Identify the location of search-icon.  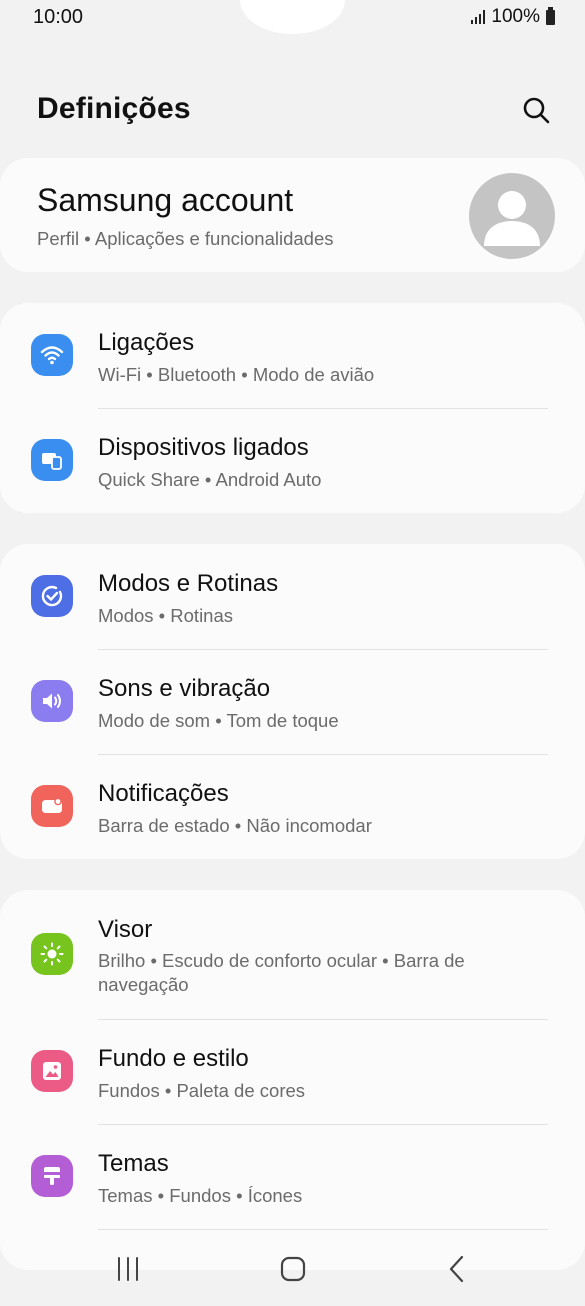
(536, 110).